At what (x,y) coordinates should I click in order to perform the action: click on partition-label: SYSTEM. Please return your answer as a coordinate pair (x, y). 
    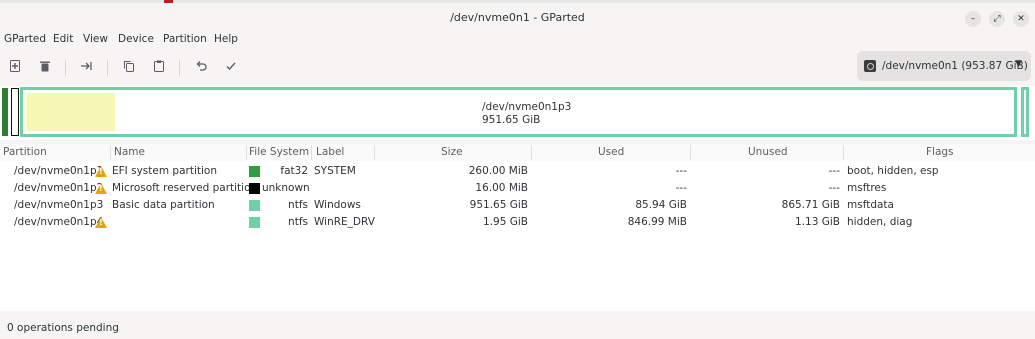
    Looking at the image, I should click on (335, 171).